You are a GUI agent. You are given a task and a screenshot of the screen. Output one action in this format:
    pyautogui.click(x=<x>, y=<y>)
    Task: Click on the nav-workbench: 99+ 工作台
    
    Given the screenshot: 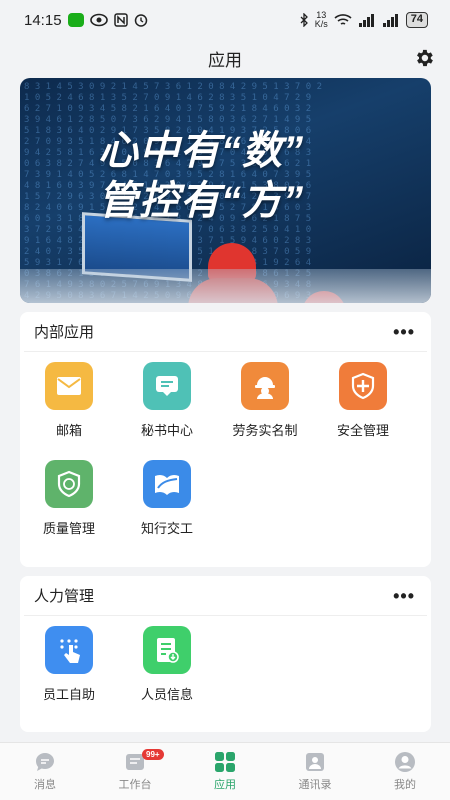 What is the action you would take?
    pyautogui.click(x=135, y=771)
    